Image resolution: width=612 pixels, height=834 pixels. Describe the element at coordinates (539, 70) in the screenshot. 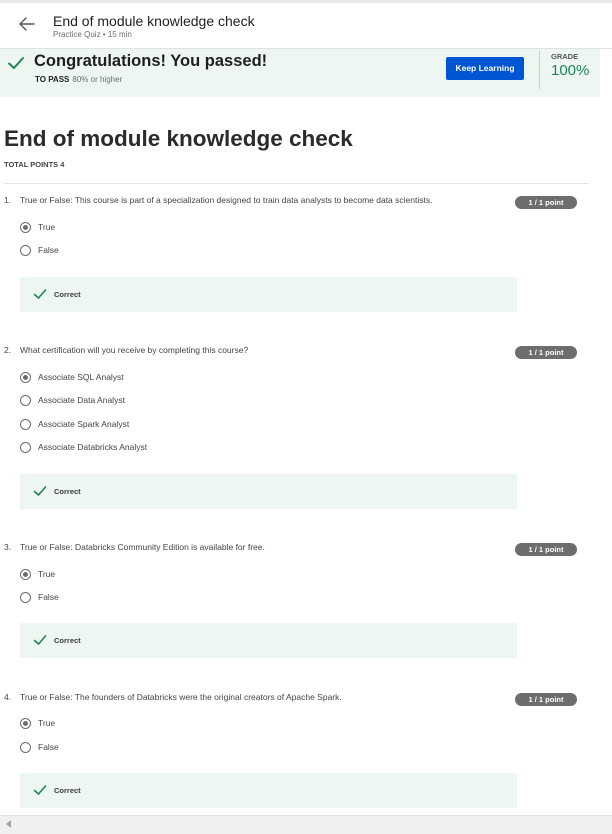

I see `grade-divider` at that location.